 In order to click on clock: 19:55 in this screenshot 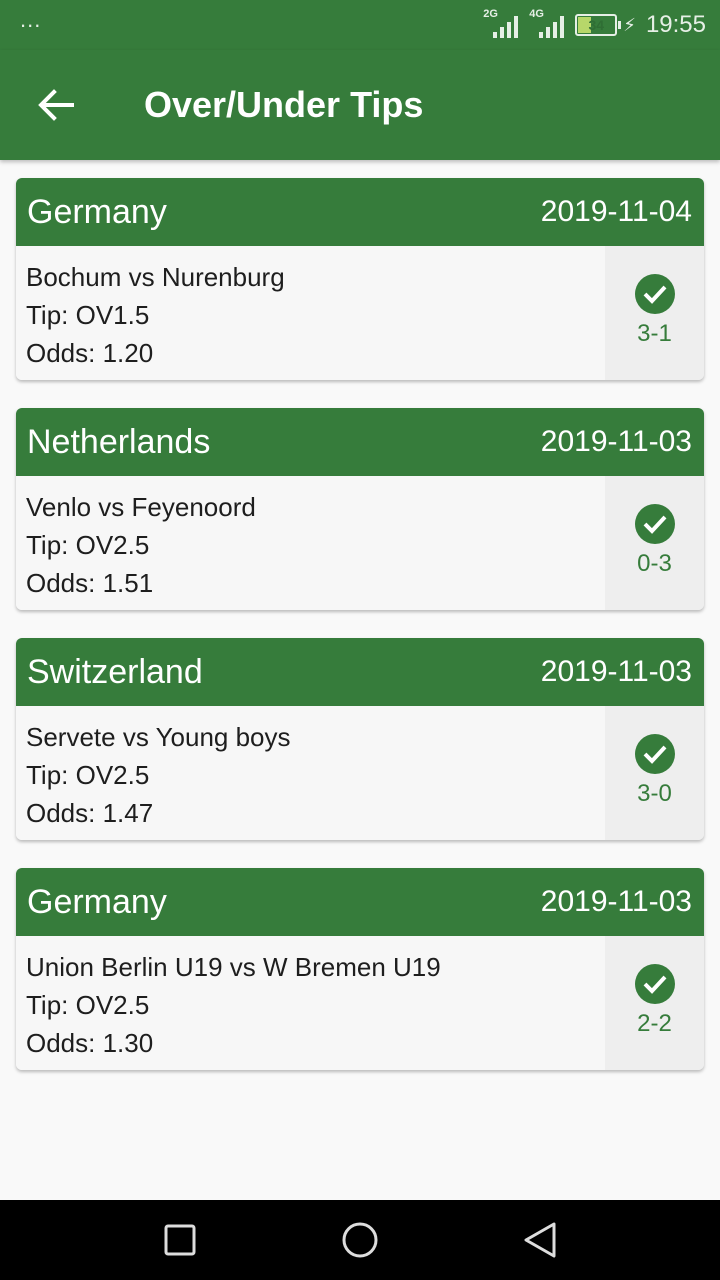, I will do `click(675, 24)`.